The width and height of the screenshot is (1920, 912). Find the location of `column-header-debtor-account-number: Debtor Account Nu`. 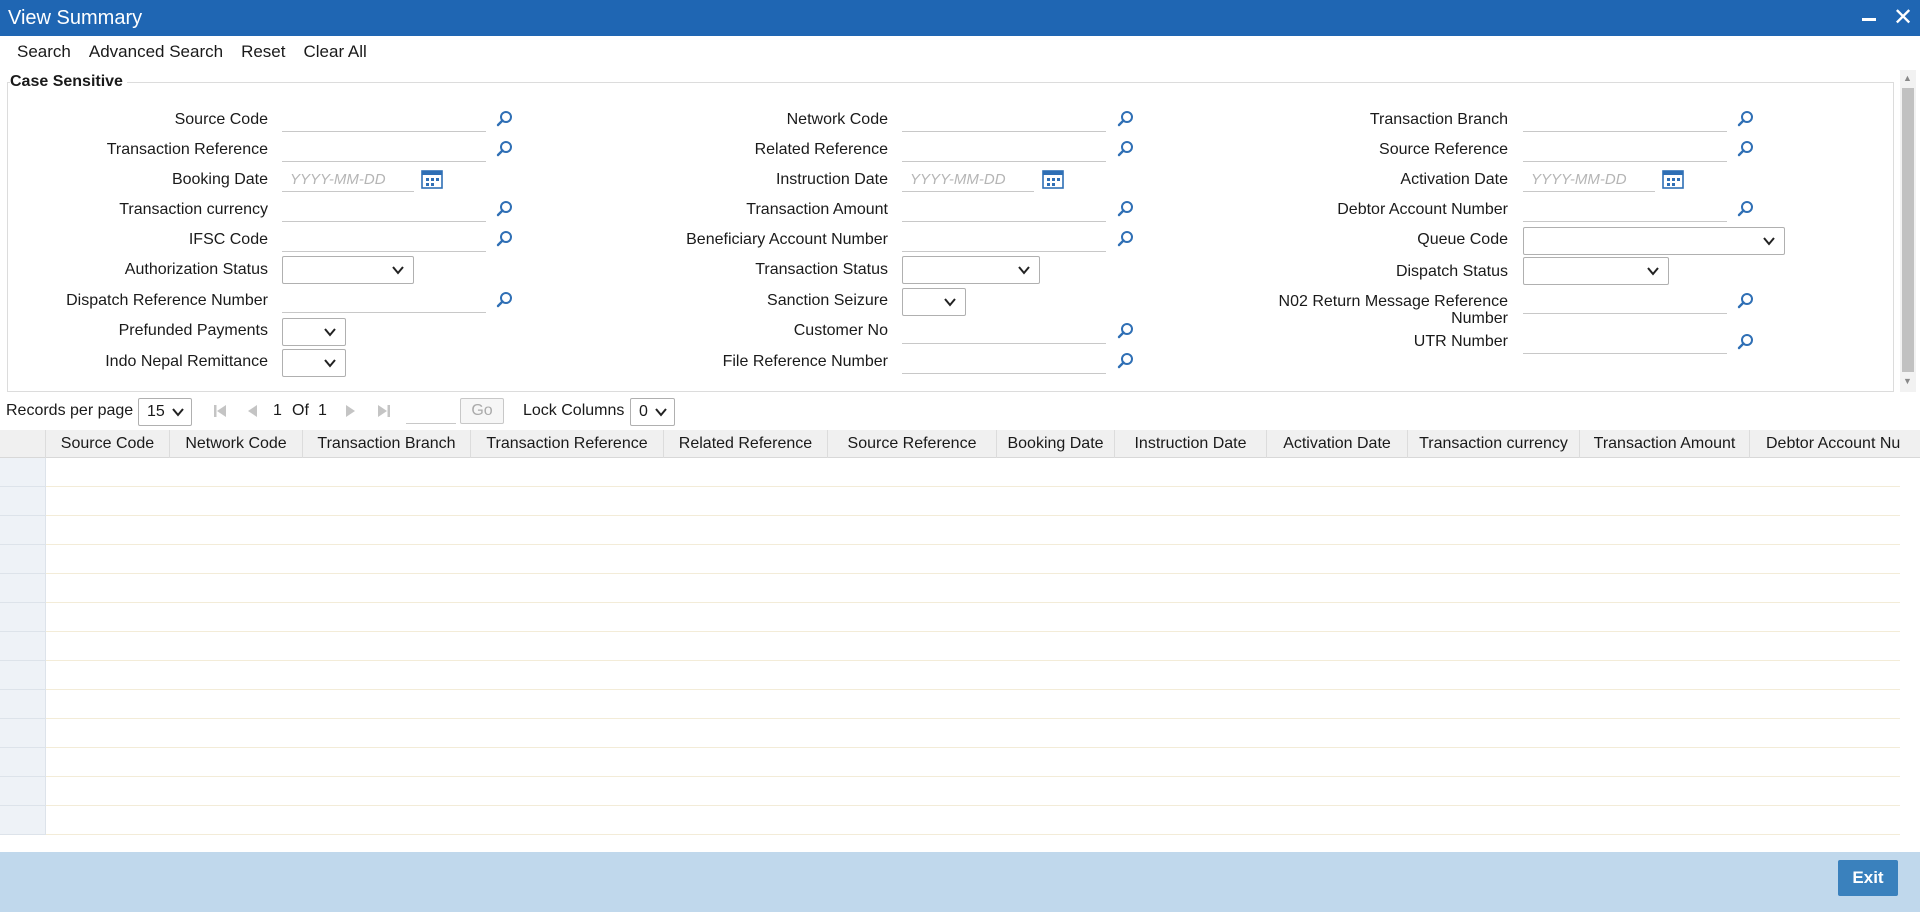

column-header-debtor-account-number: Debtor Account Nu is located at coordinates (1835, 444).